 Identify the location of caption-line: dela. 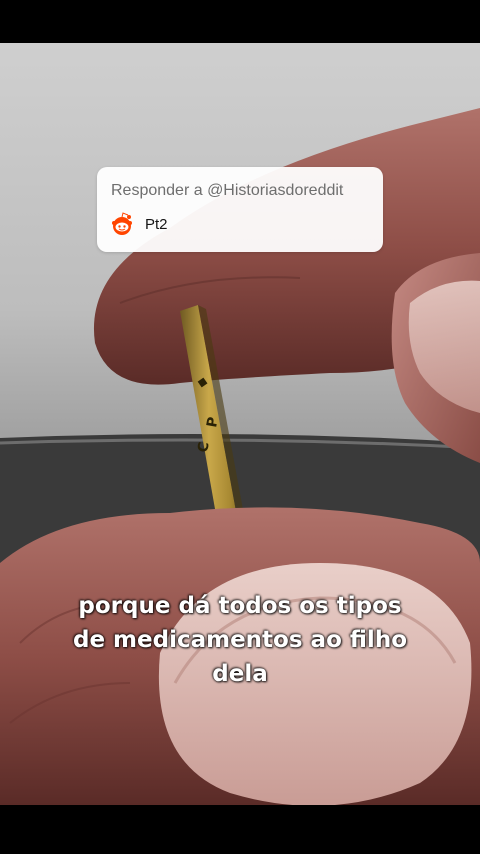
(240, 674).